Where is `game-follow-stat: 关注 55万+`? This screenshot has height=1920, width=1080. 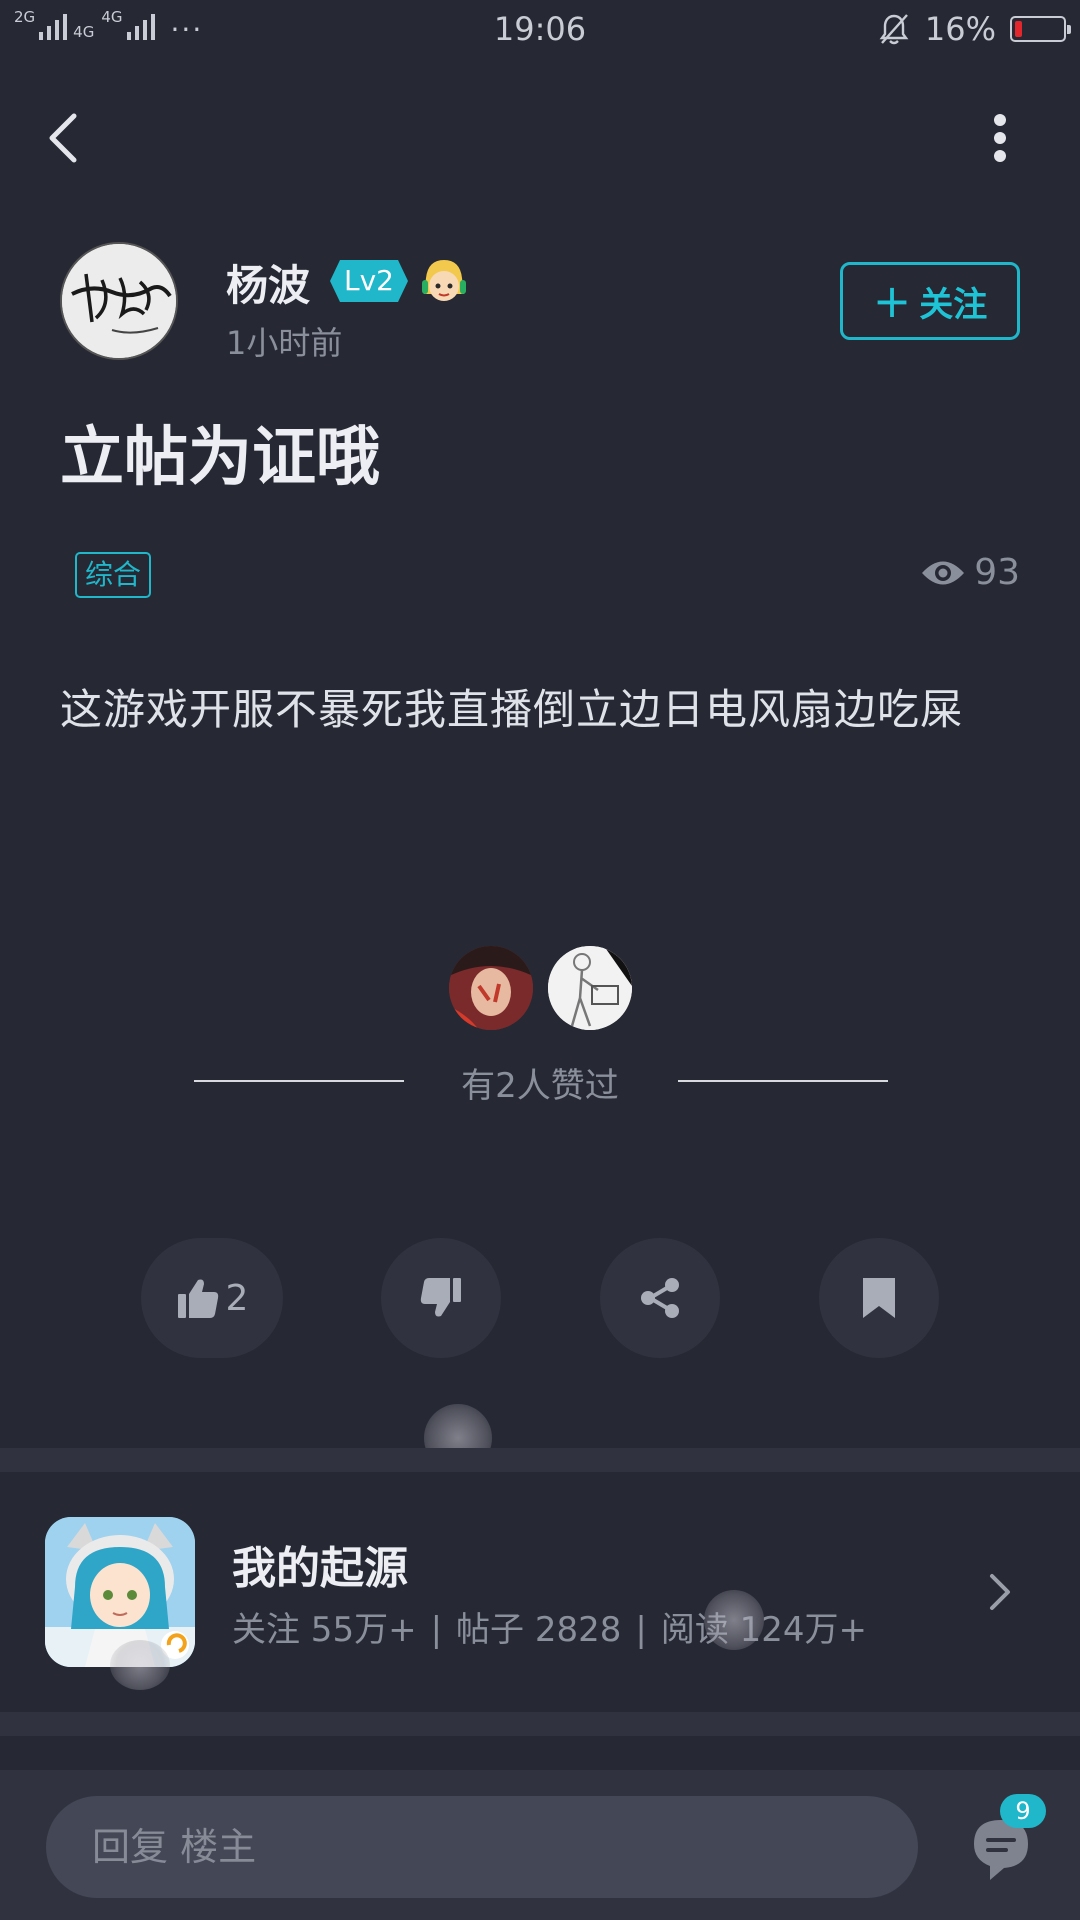
game-follow-stat: 关注 55万+ is located at coordinates (324, 1630).